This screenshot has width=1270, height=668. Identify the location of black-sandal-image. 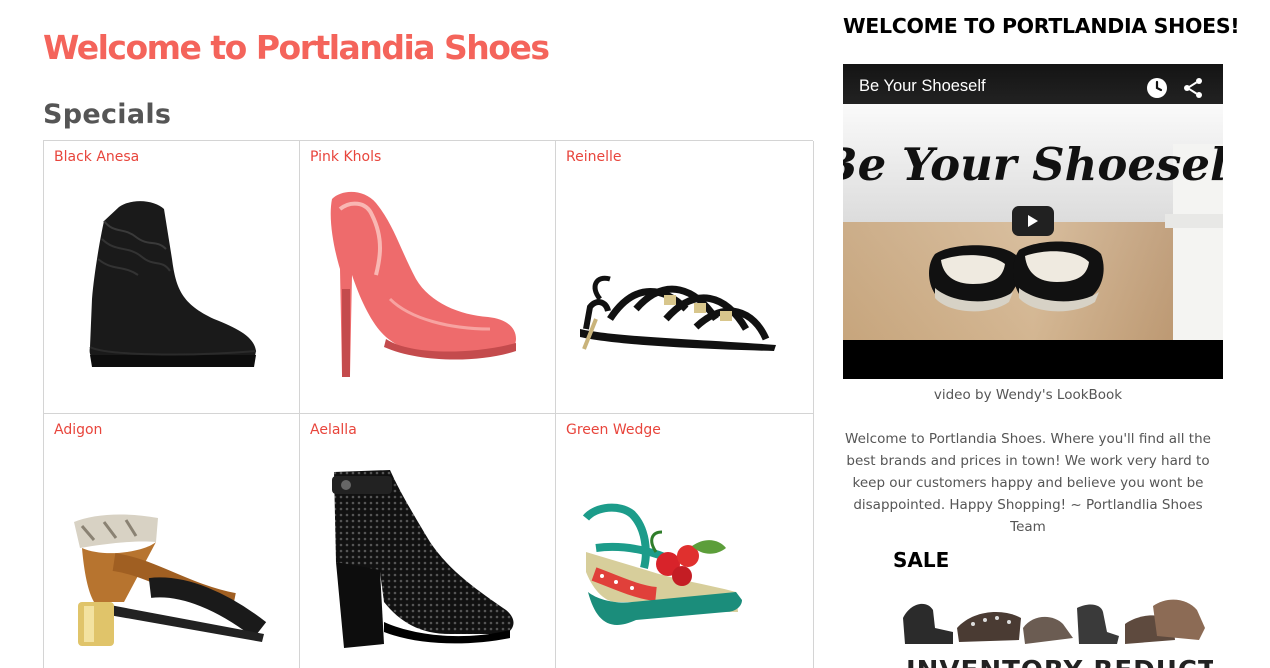
(686, 289).